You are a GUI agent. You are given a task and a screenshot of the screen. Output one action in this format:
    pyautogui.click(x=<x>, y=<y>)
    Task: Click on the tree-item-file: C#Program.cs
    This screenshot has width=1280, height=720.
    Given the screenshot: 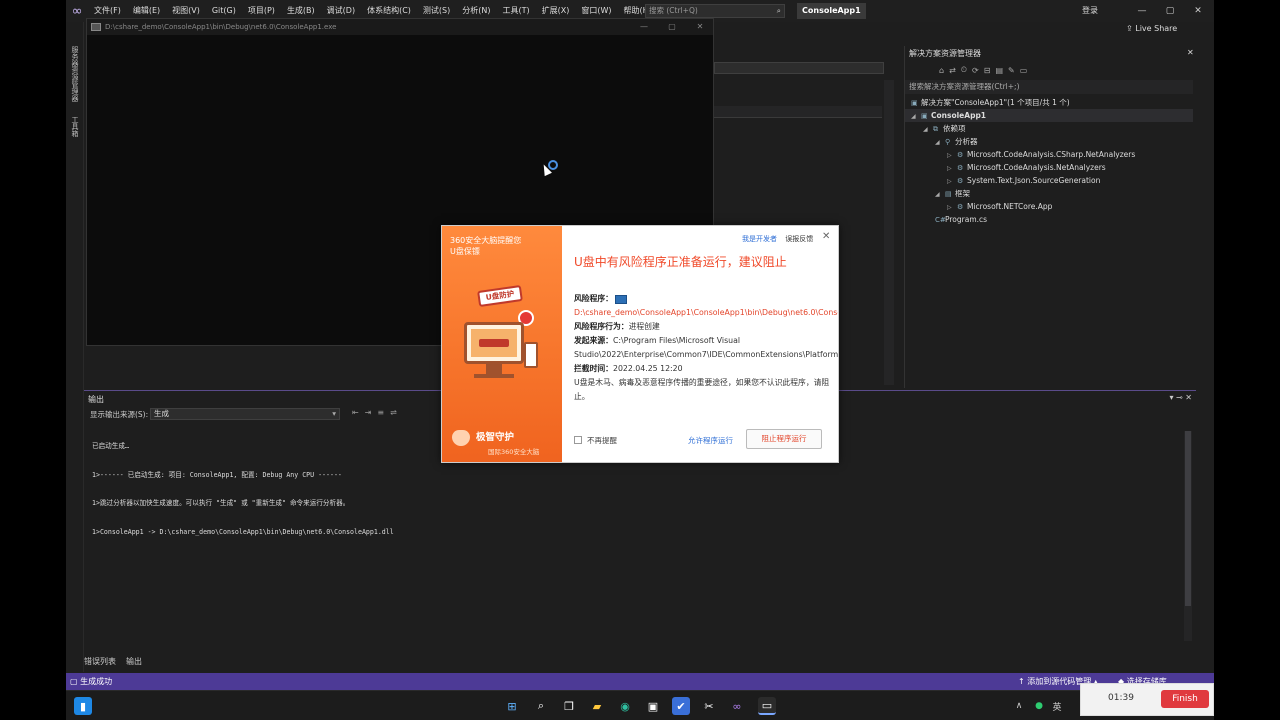 What is the action you would take?
    pyautogui.click(x=1049, y=219)
    